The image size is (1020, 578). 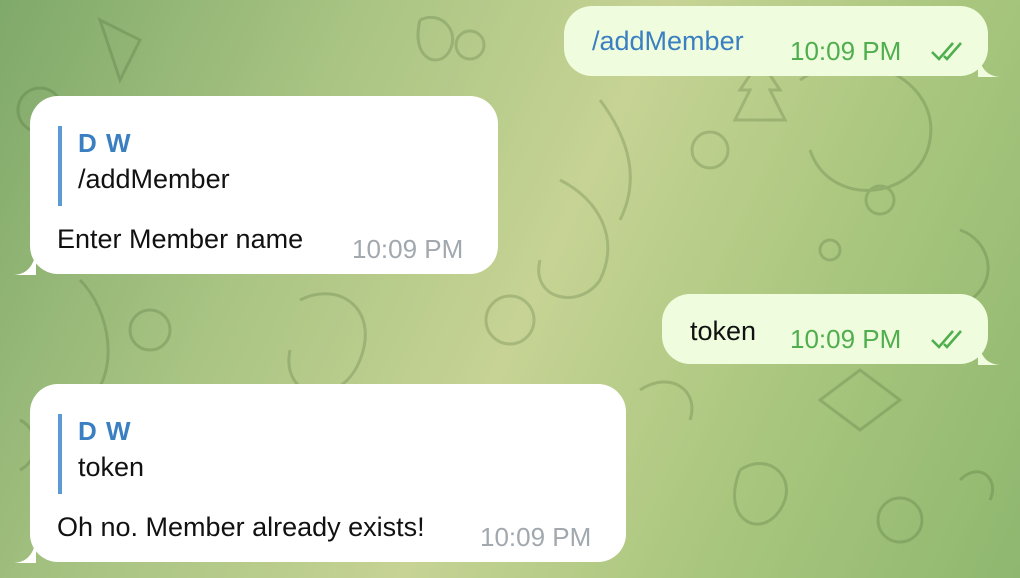 What do you see at coordinates (111, 467) in the screenshot?
I see `reply-text: token` at bounding box center [111, 467].